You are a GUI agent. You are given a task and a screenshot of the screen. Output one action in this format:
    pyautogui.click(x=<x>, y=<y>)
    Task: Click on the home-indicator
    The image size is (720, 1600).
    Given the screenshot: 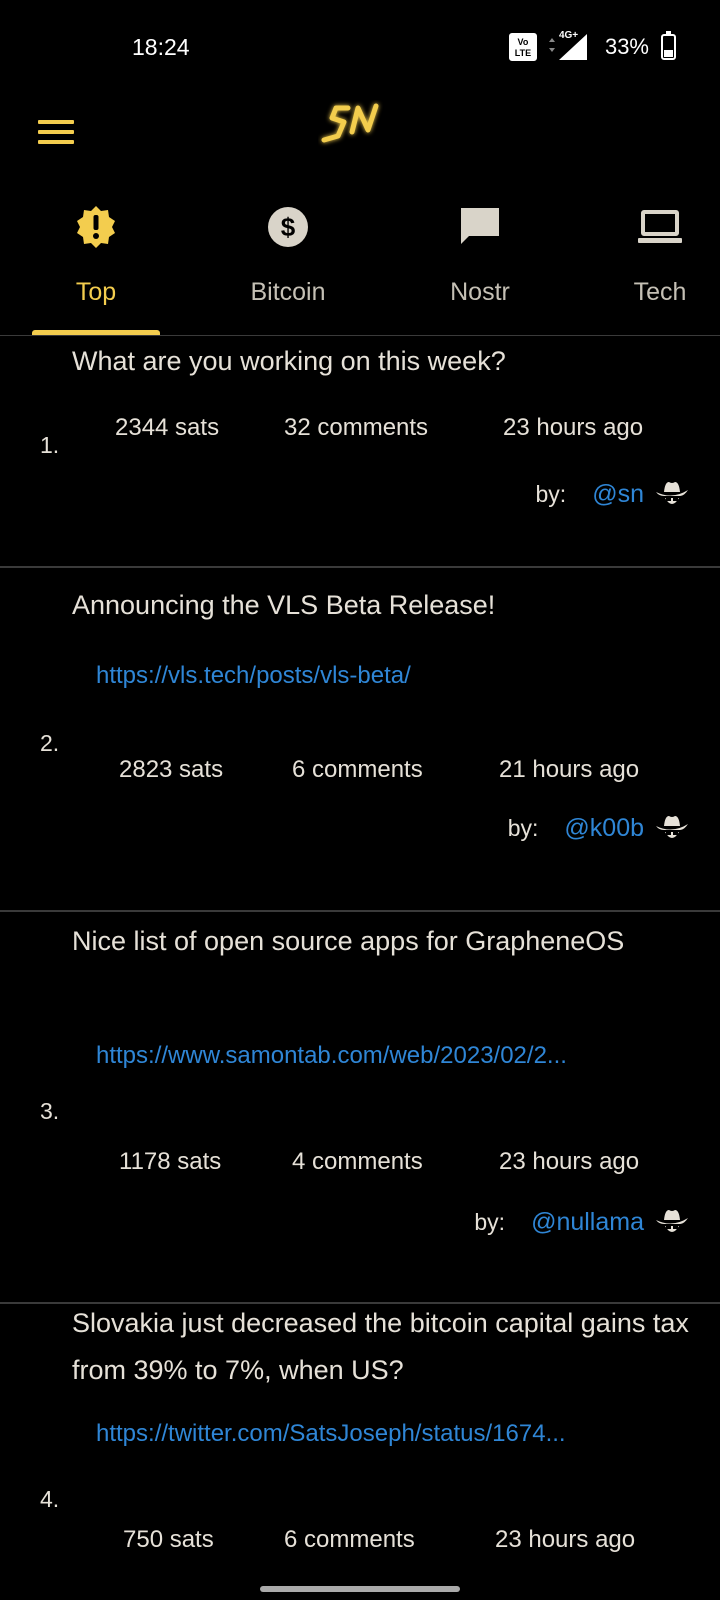 What is the action you would take?
    pyautogui.click(x=360, y=1589)
    